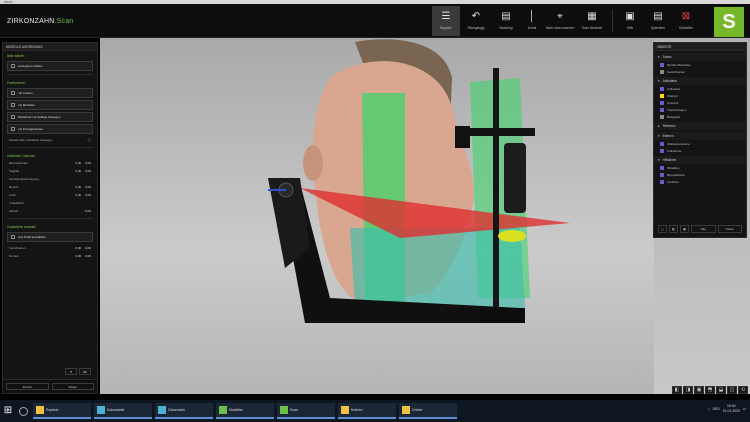  Describe the element at coordinates (50, 187) in the screenshot. I see `value-row: Rechts 0,00 0,00` at that location.